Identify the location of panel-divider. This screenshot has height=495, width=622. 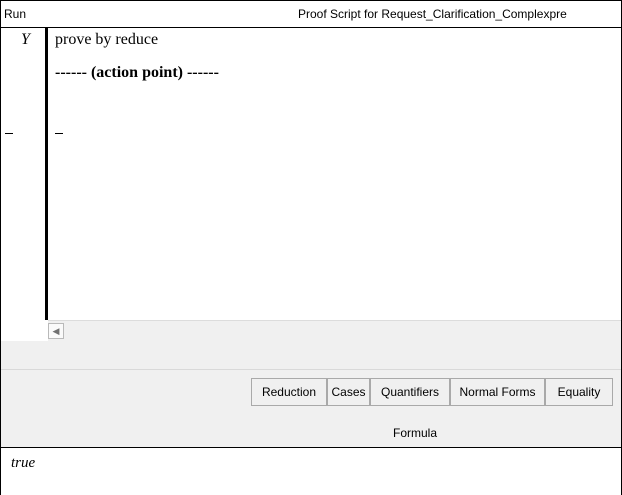
(311, 369).